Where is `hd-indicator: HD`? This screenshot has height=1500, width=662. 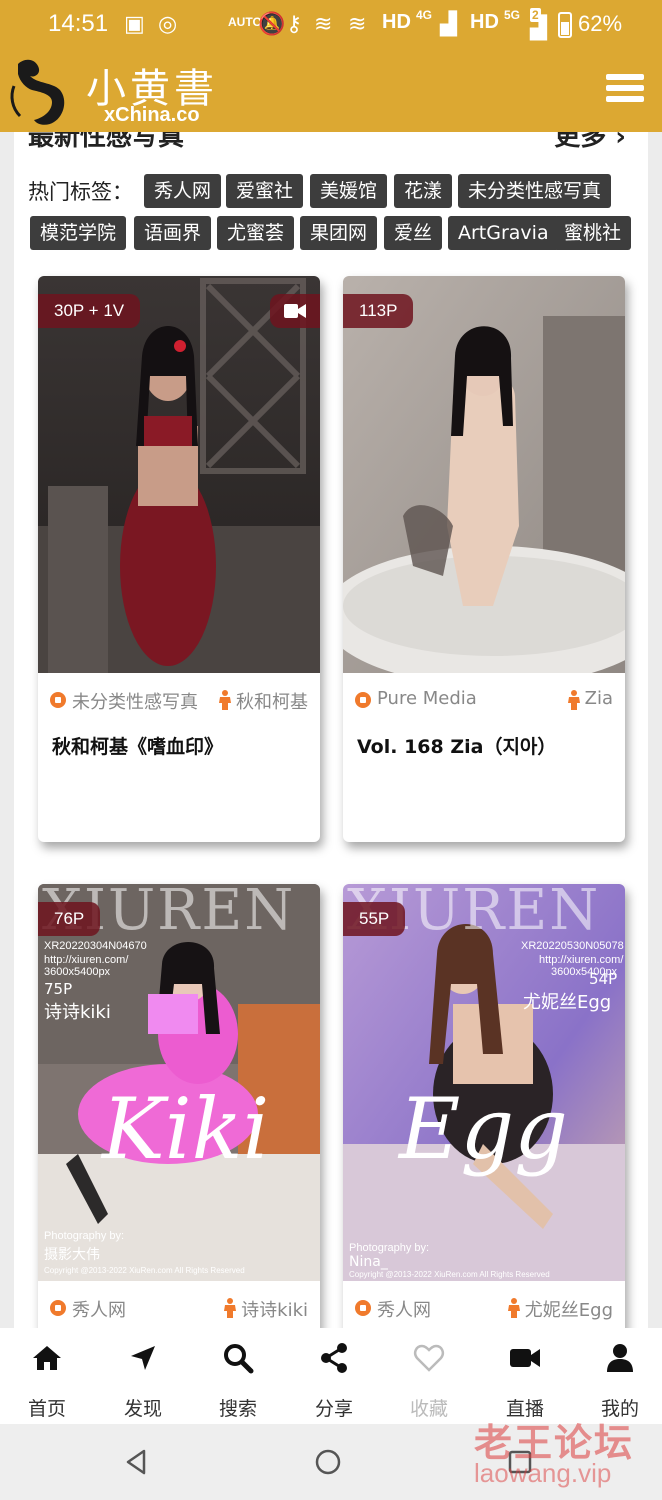 hd-indicator: HD is located at coordinates (396, 22).